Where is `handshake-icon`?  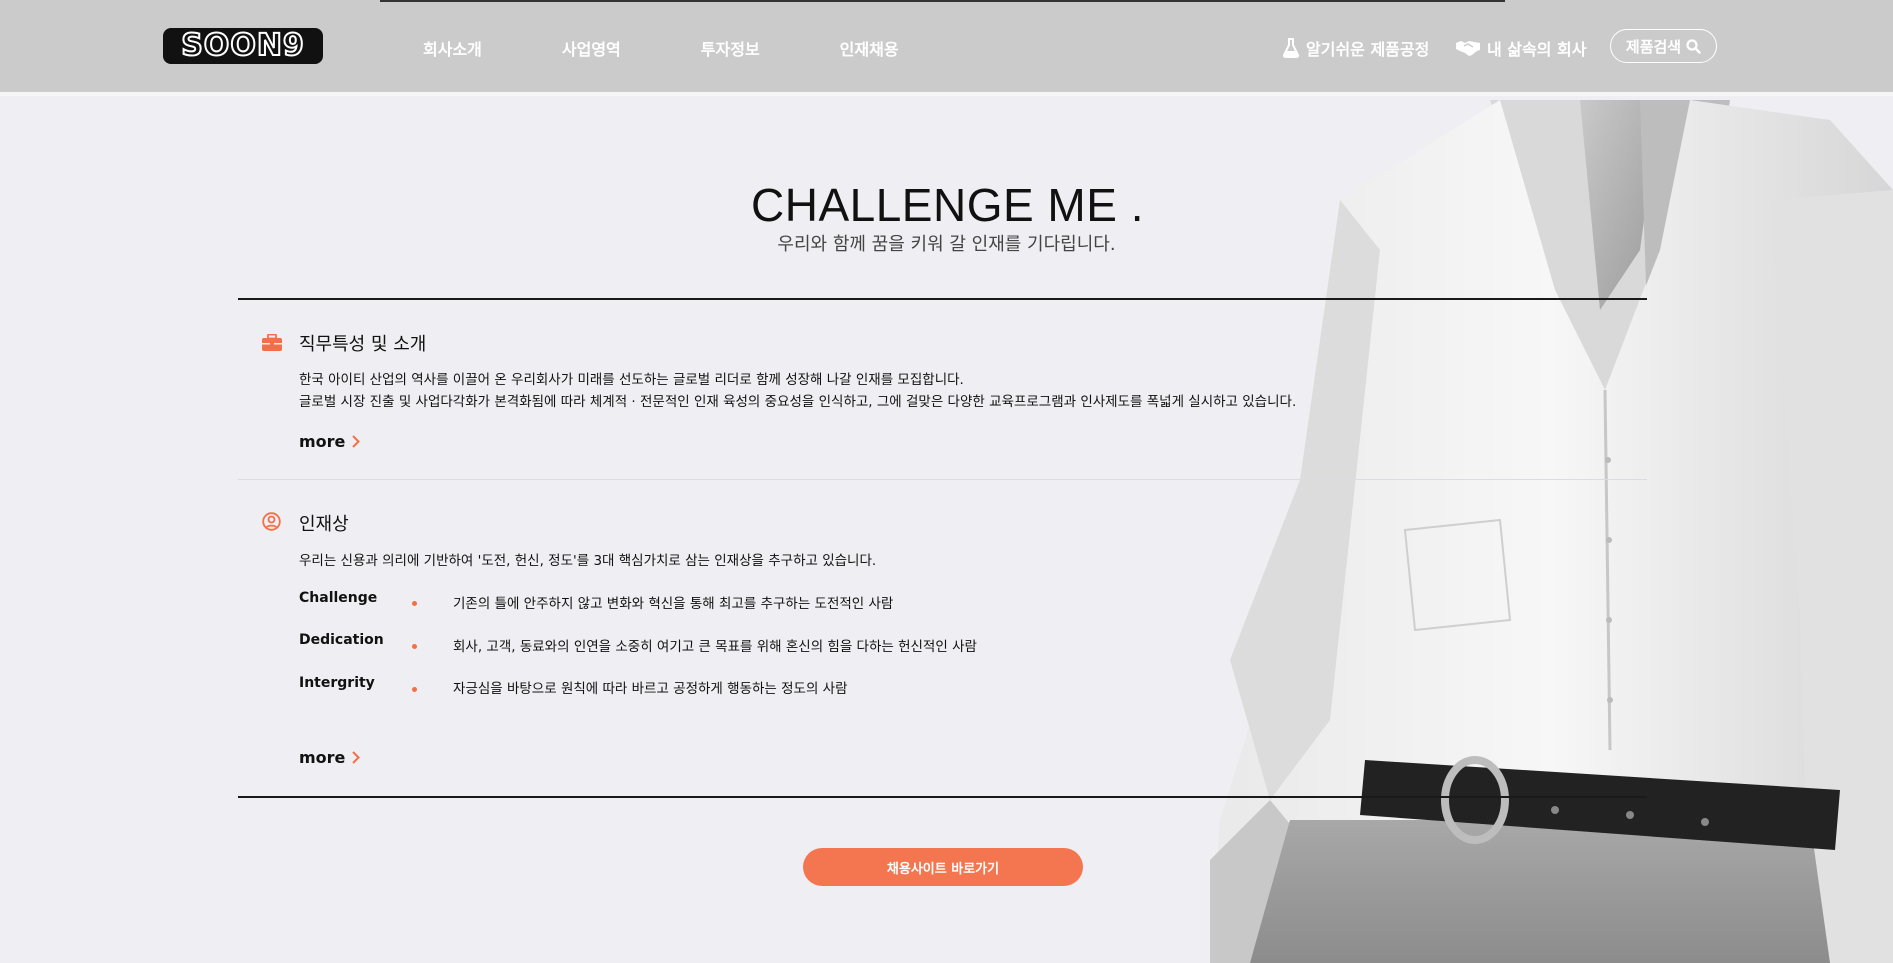
handshake-icon is located at coordinates (1468, 48).